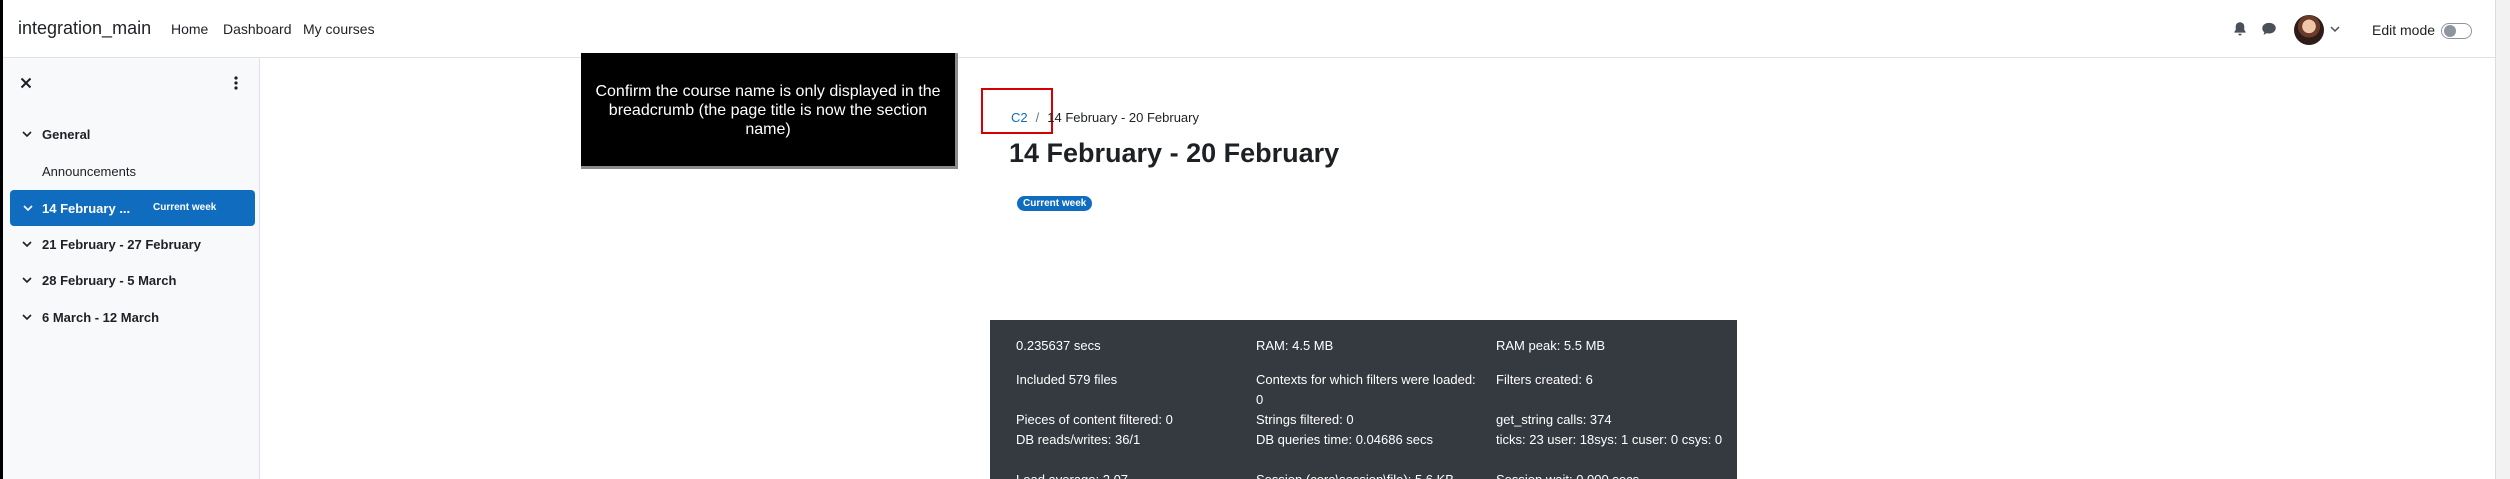 Image resolution: width=2510 pixels, height=479 pixels. What do you see at coordinates (236, 83) in the screenshot?
I see `kebab-menu-icon` at bounding box center [236, 83].